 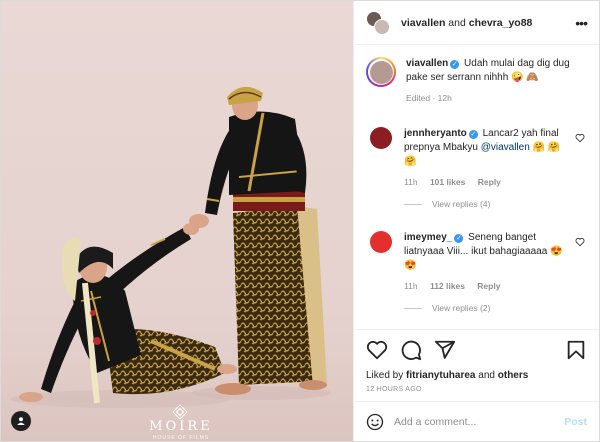 What do you see at coordinates (428, 237) in the screenshot?
I see `comment-username: imeymey_` at bounding box center [428, 237].